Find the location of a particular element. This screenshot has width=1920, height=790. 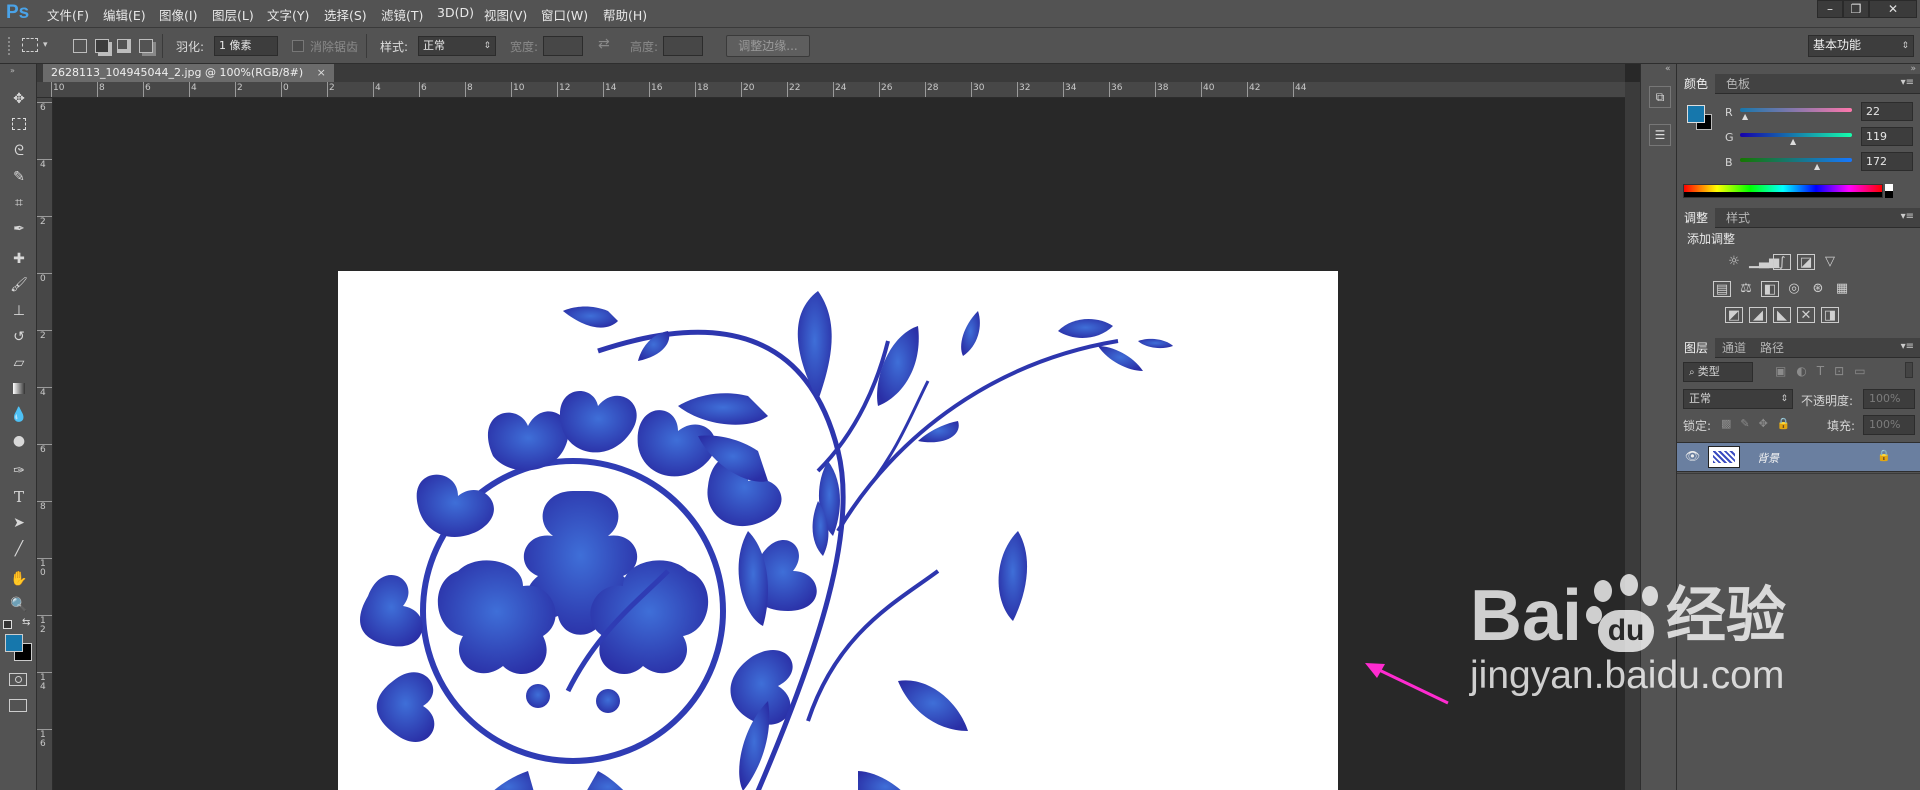

collapse-arrows-icon: « is located at coordinates (1668, 69).